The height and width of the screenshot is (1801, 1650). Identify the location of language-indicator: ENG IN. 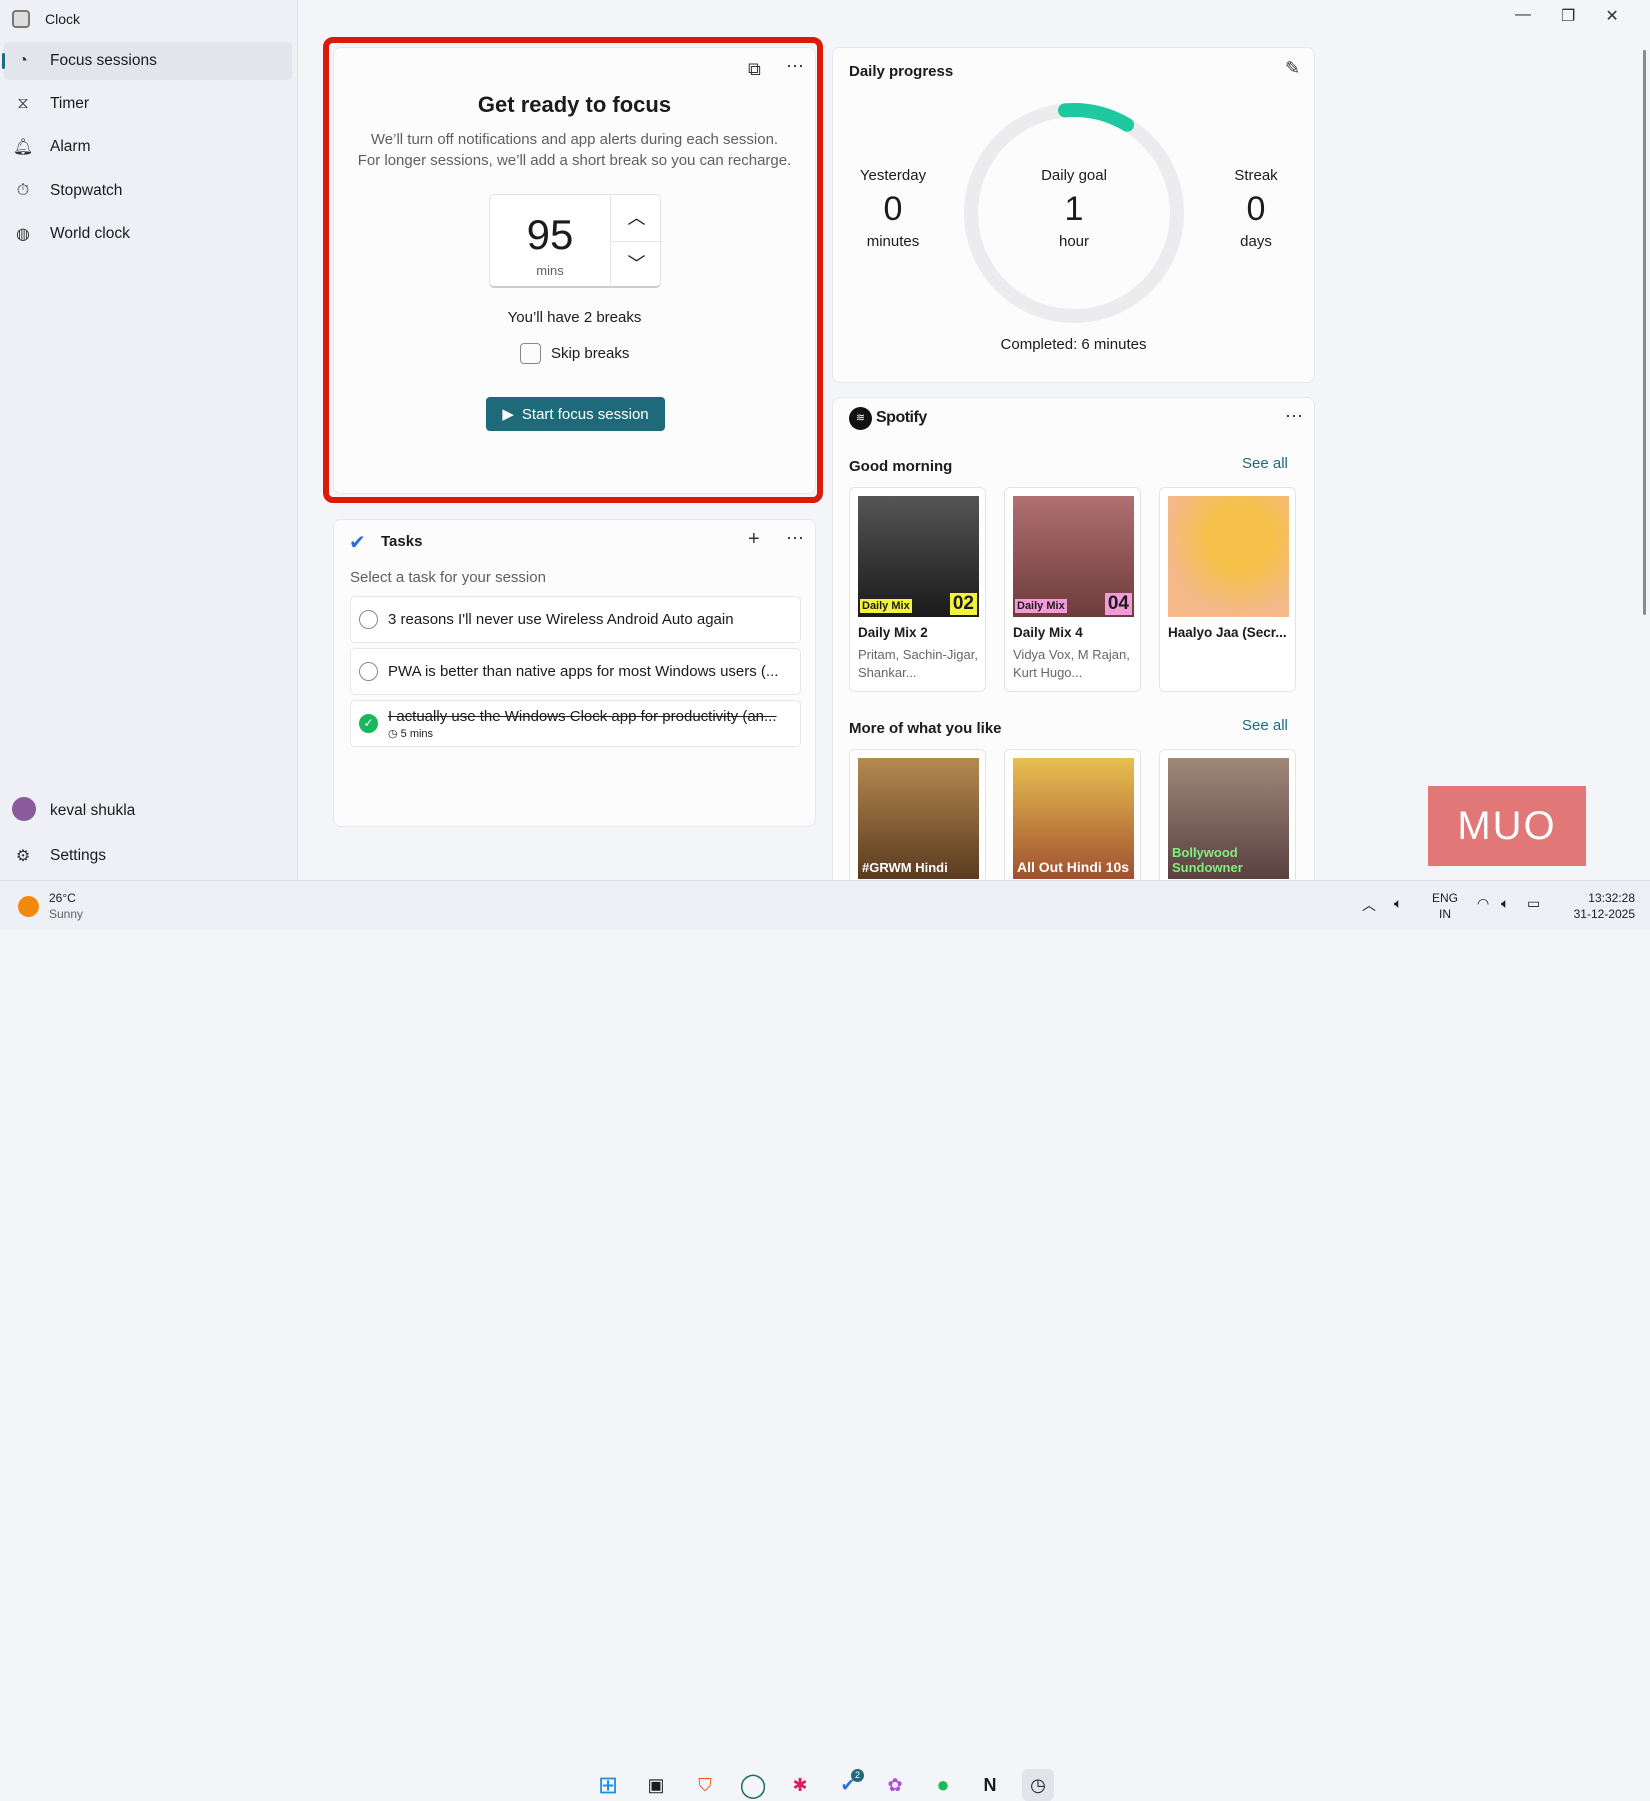
(1445, 906).